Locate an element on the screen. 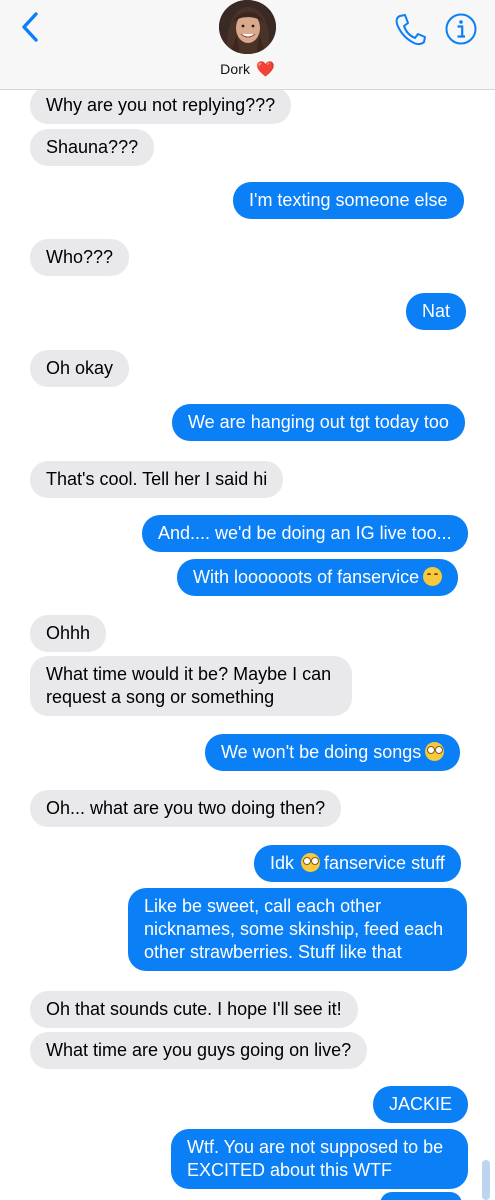  back-button is located at coordinates (30, 27).